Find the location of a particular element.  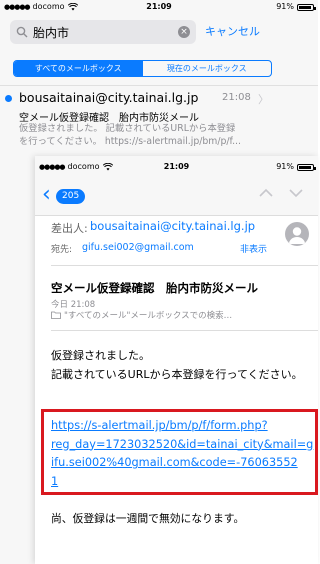

chevron-up-icon is located at coordinates (266, 193).